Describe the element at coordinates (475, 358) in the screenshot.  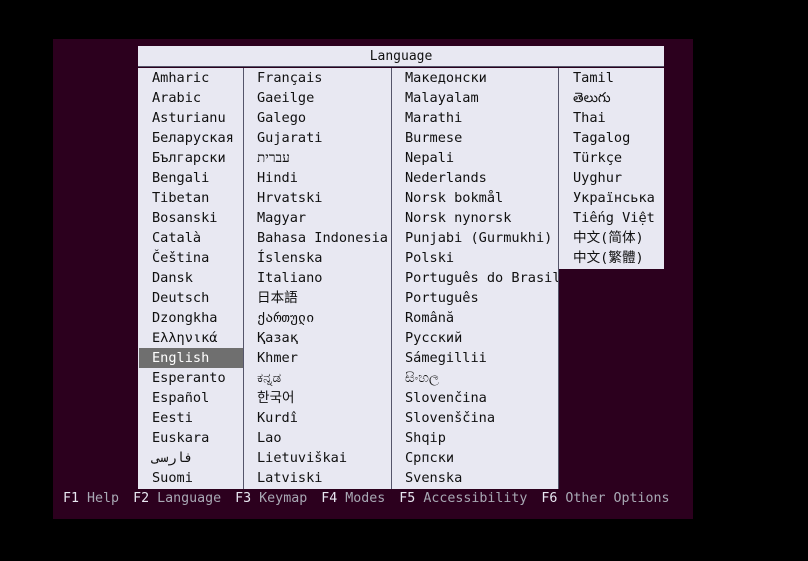
I see `language-option: Sámegillii` at that location.